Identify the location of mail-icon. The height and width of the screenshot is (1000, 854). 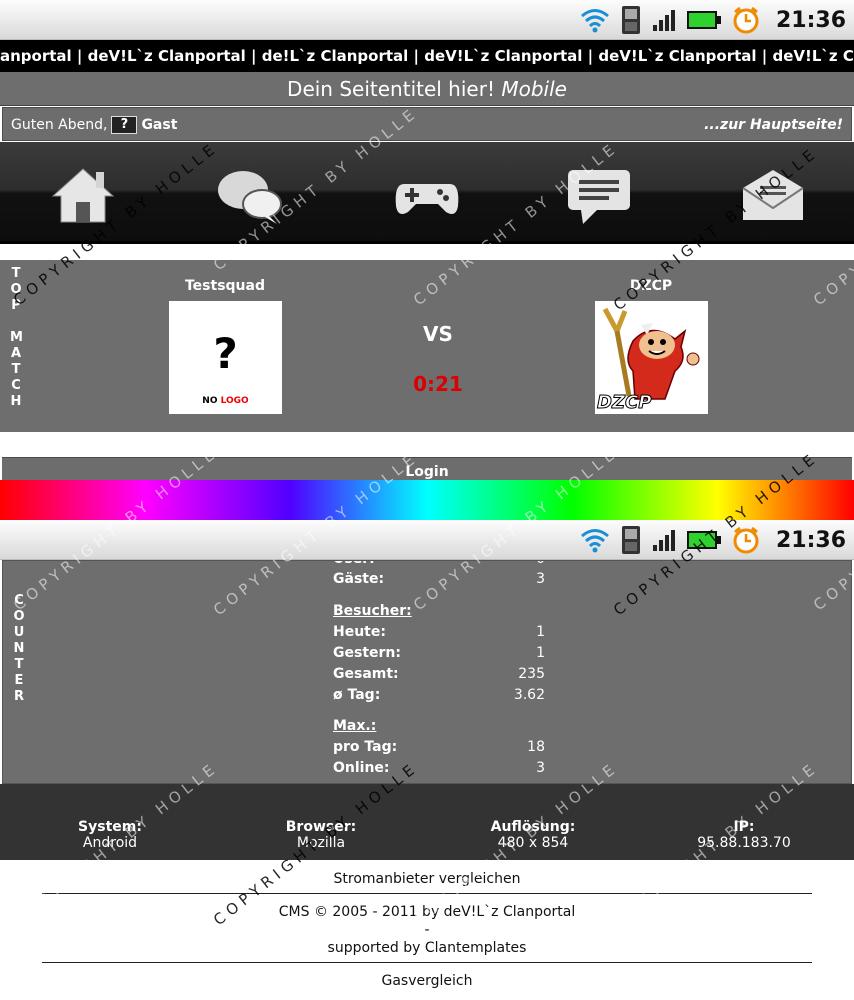
(773, 195).